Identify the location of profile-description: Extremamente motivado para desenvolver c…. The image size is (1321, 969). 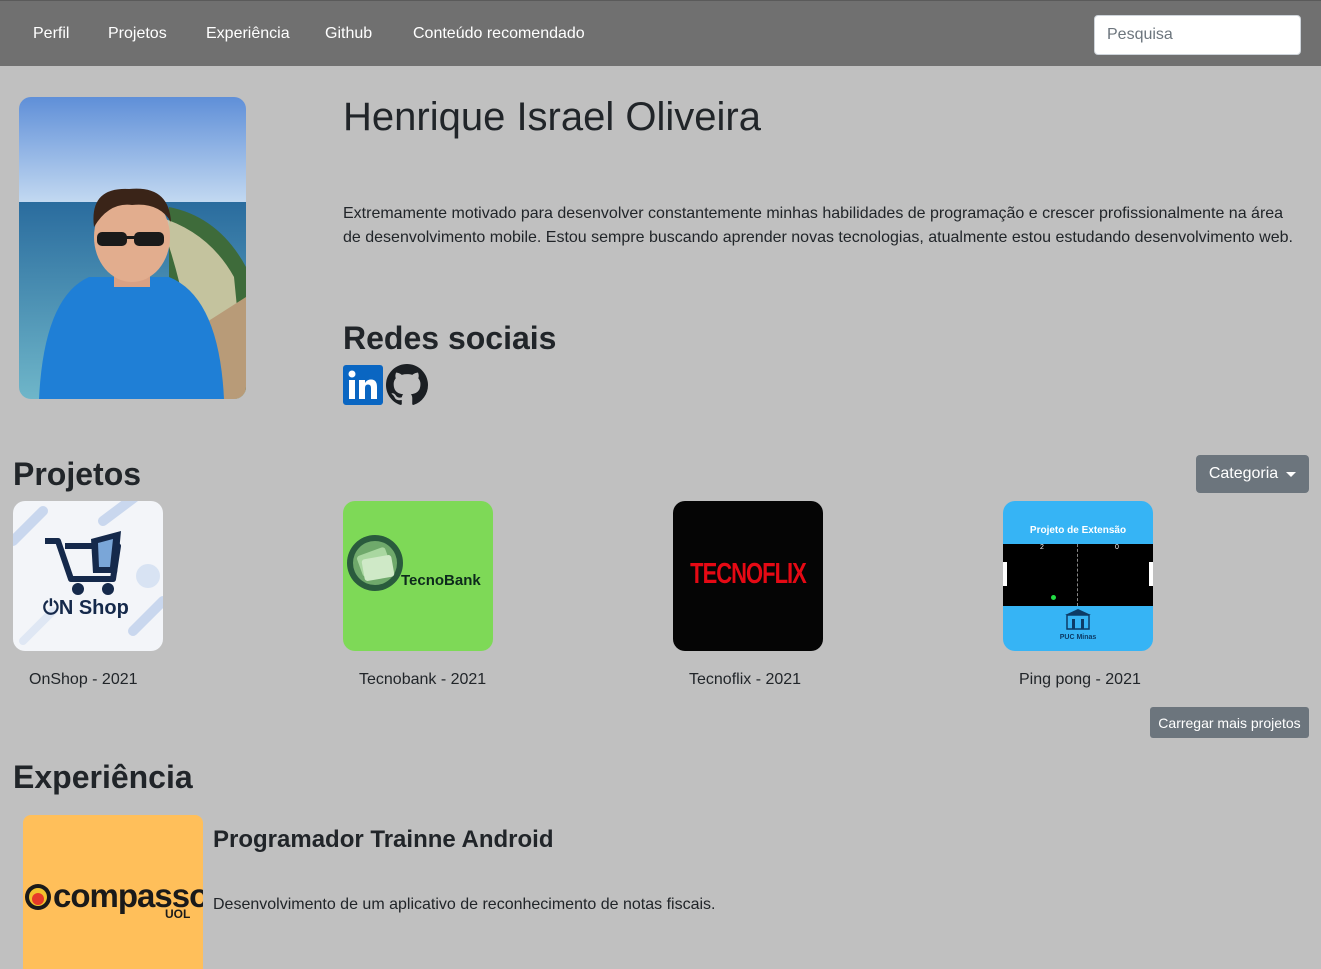
(818, 225).